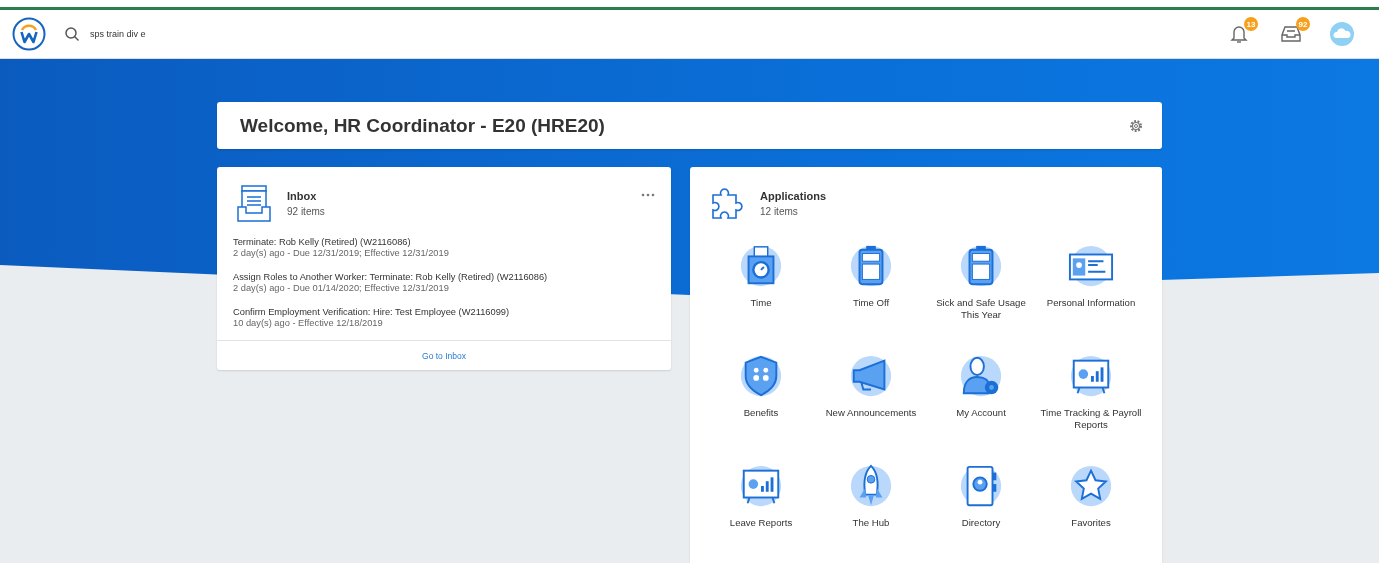 The width and height of the screenshot is (1379, 563). Describe the element at coordinates (761, 303) in the screenshot. I see `application-label: Time` at that location.